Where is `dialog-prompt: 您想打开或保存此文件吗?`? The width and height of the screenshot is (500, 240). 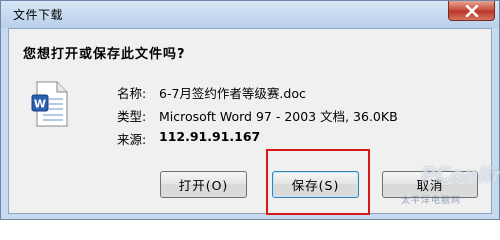
dialog-prompt: 您想打开或保存此文件吗? is located at coordinates (104, 54).